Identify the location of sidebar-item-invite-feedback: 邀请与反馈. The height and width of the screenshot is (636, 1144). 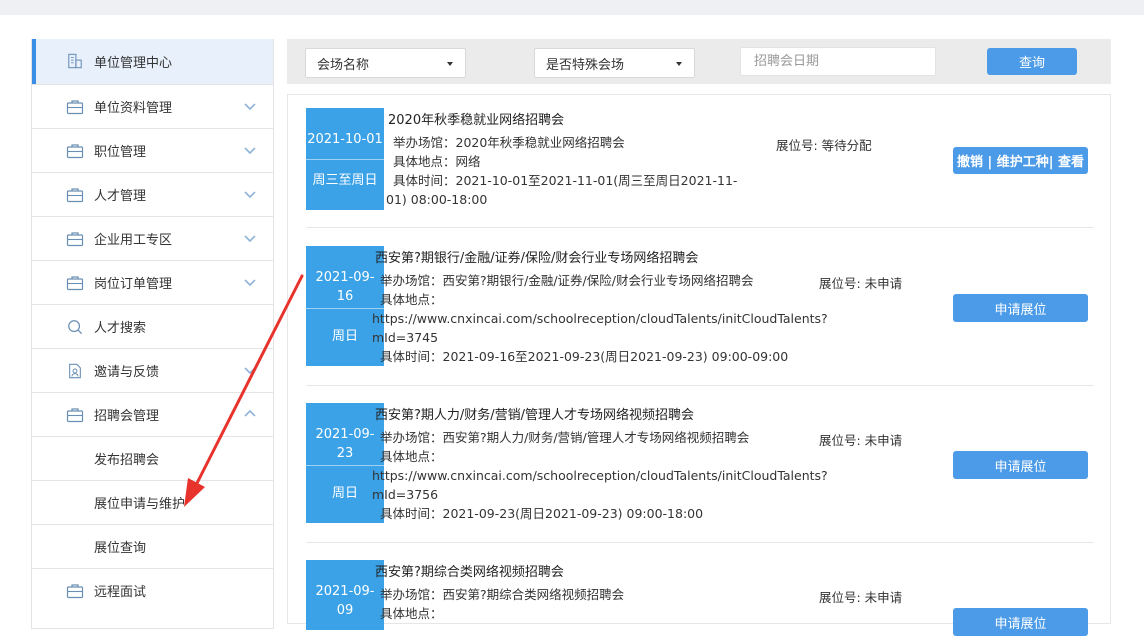
(152, 370).